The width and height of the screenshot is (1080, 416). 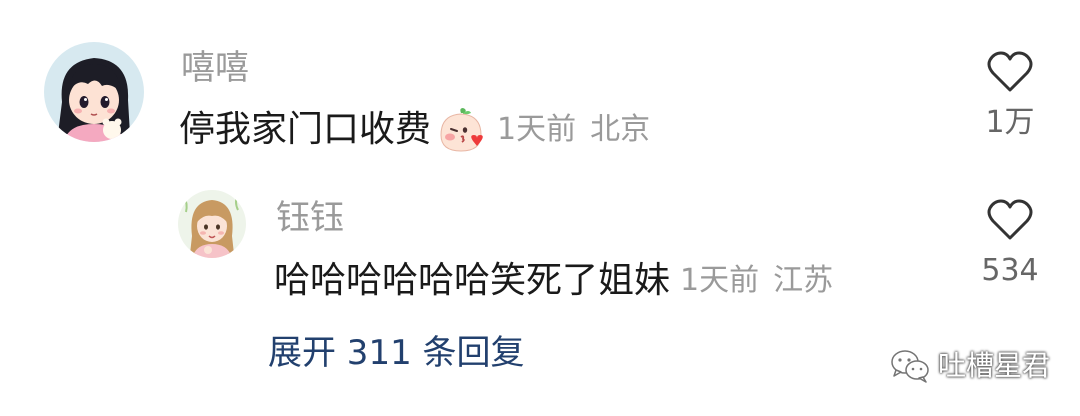 I want to click on comment-text: 停我家门口收费, so click(x=305, y=129).